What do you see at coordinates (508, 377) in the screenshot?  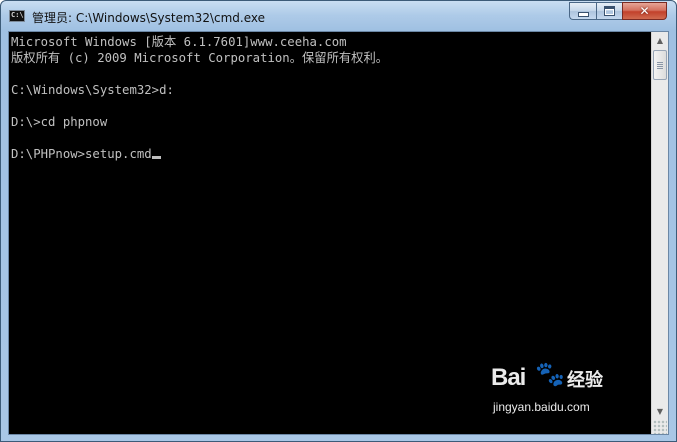 I see `watermark-logo-text: Bai` at bounding box center [508, 377].